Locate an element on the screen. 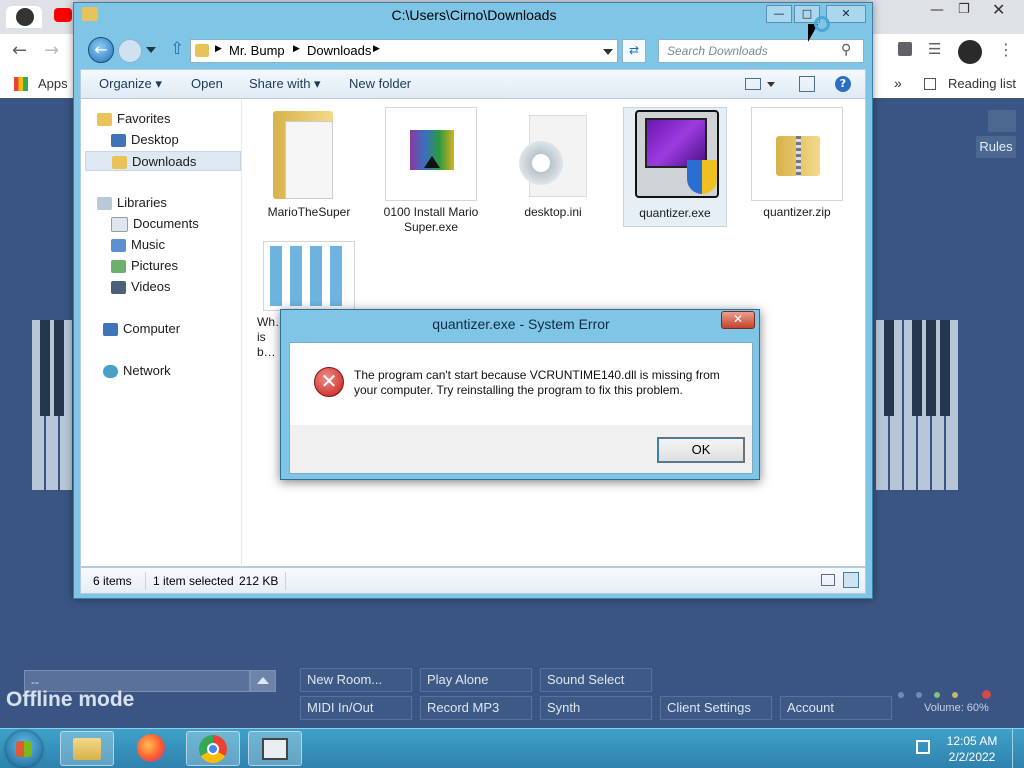 The height and width of the screenshot is (768, 1024). apps-icon is located at coordinates (21, 84).